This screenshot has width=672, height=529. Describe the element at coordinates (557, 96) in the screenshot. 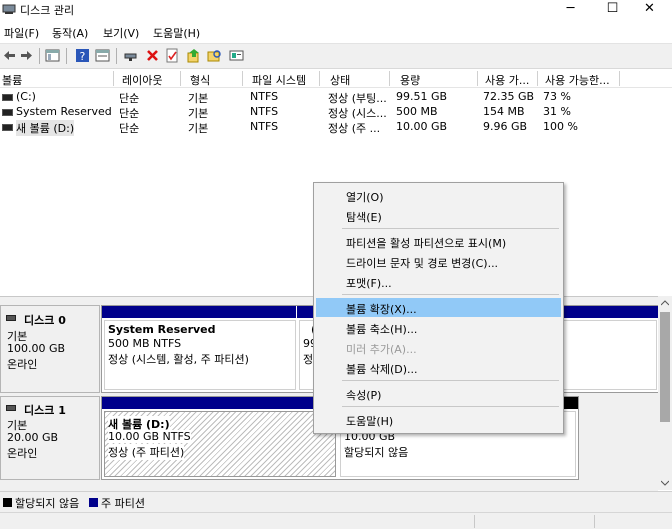

I see `volume-percent: 73 %` at that location.